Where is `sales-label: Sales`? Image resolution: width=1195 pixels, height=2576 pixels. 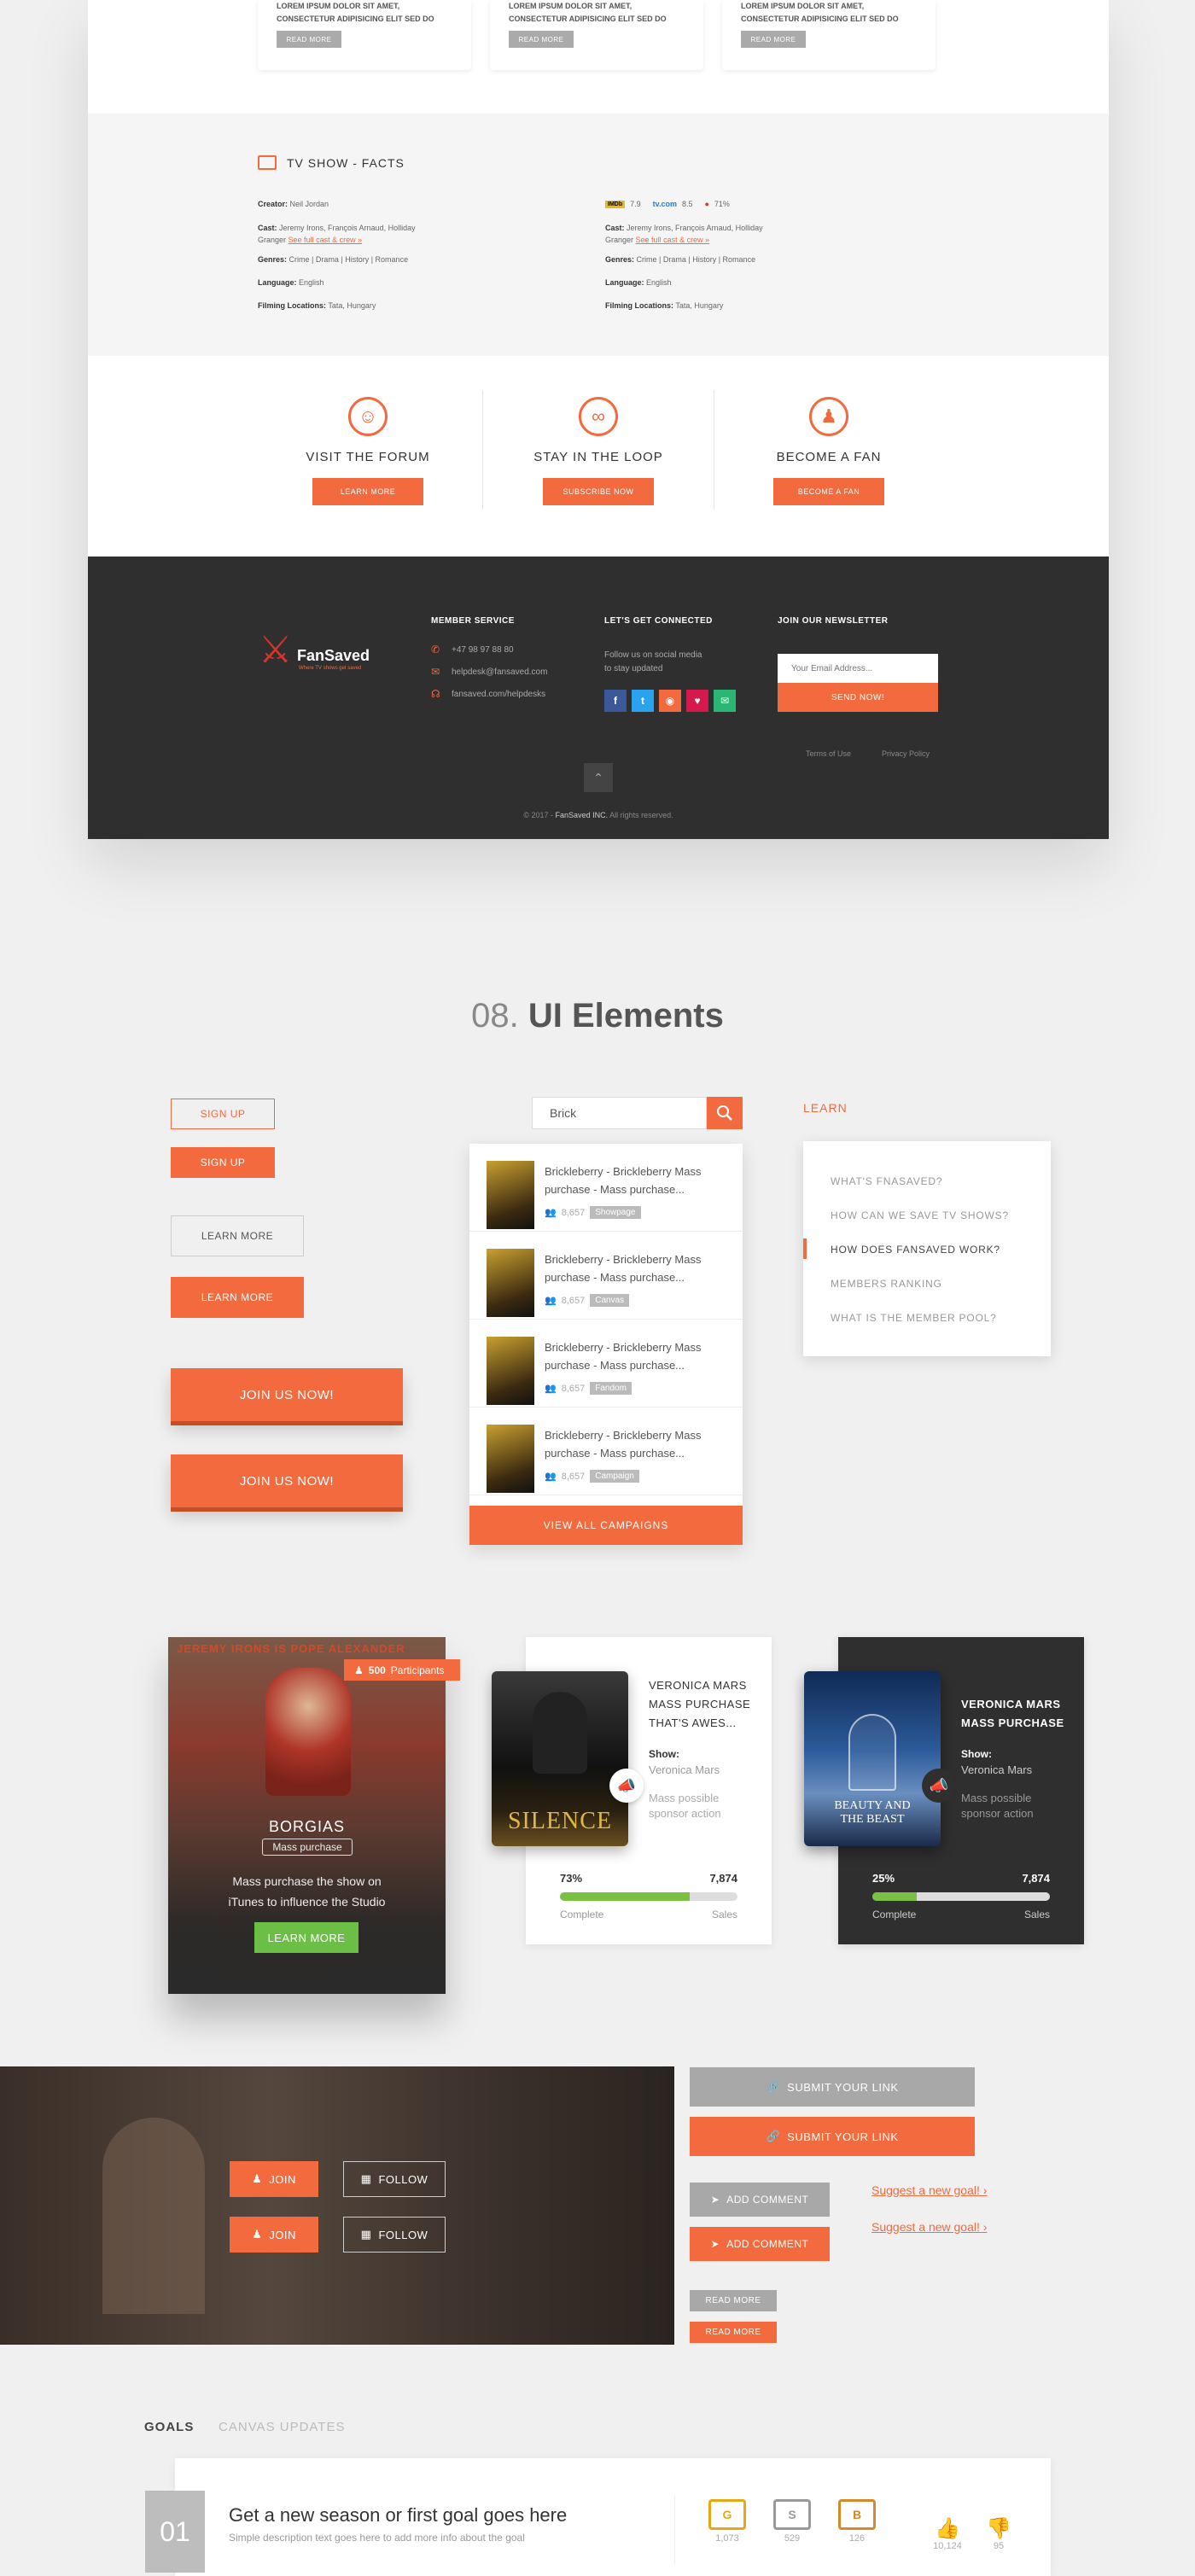 sales-label: Sales is located at coordinates (724, 1914).